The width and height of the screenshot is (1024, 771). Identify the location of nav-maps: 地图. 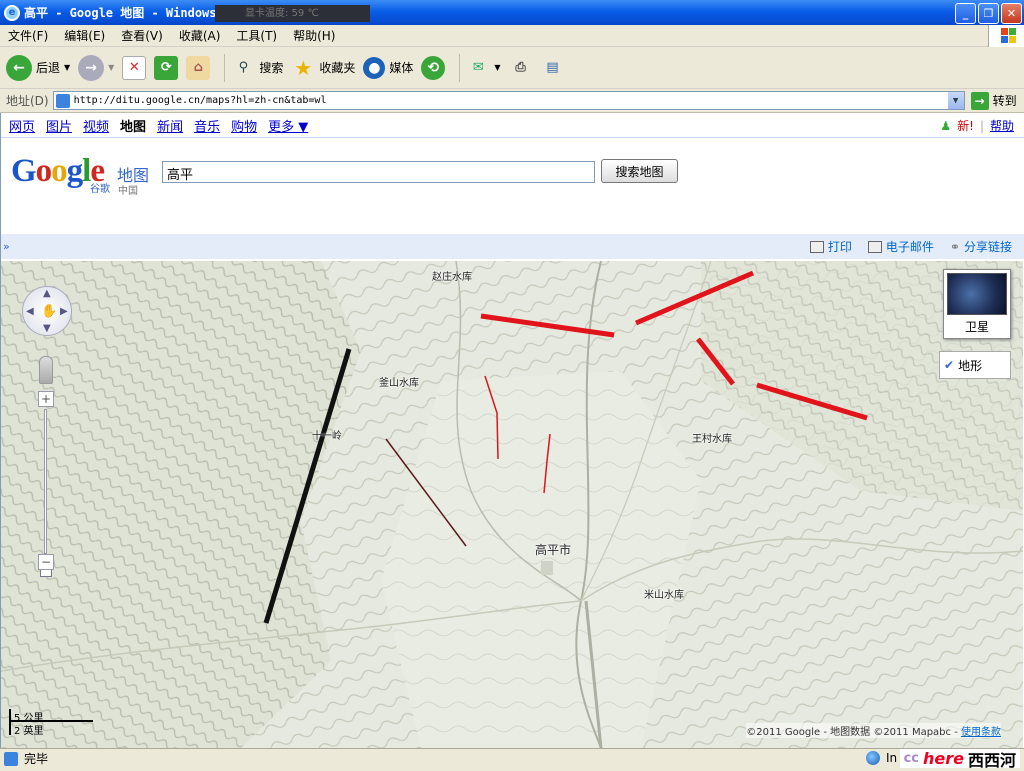
(133, 127).